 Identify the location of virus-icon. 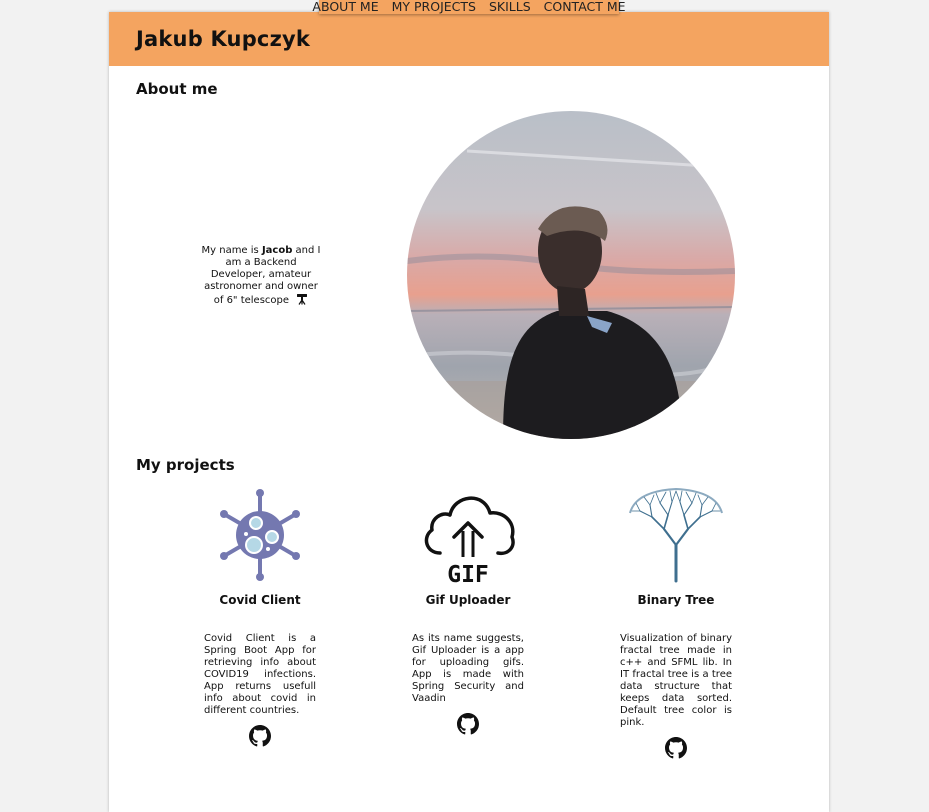
(260, 535).